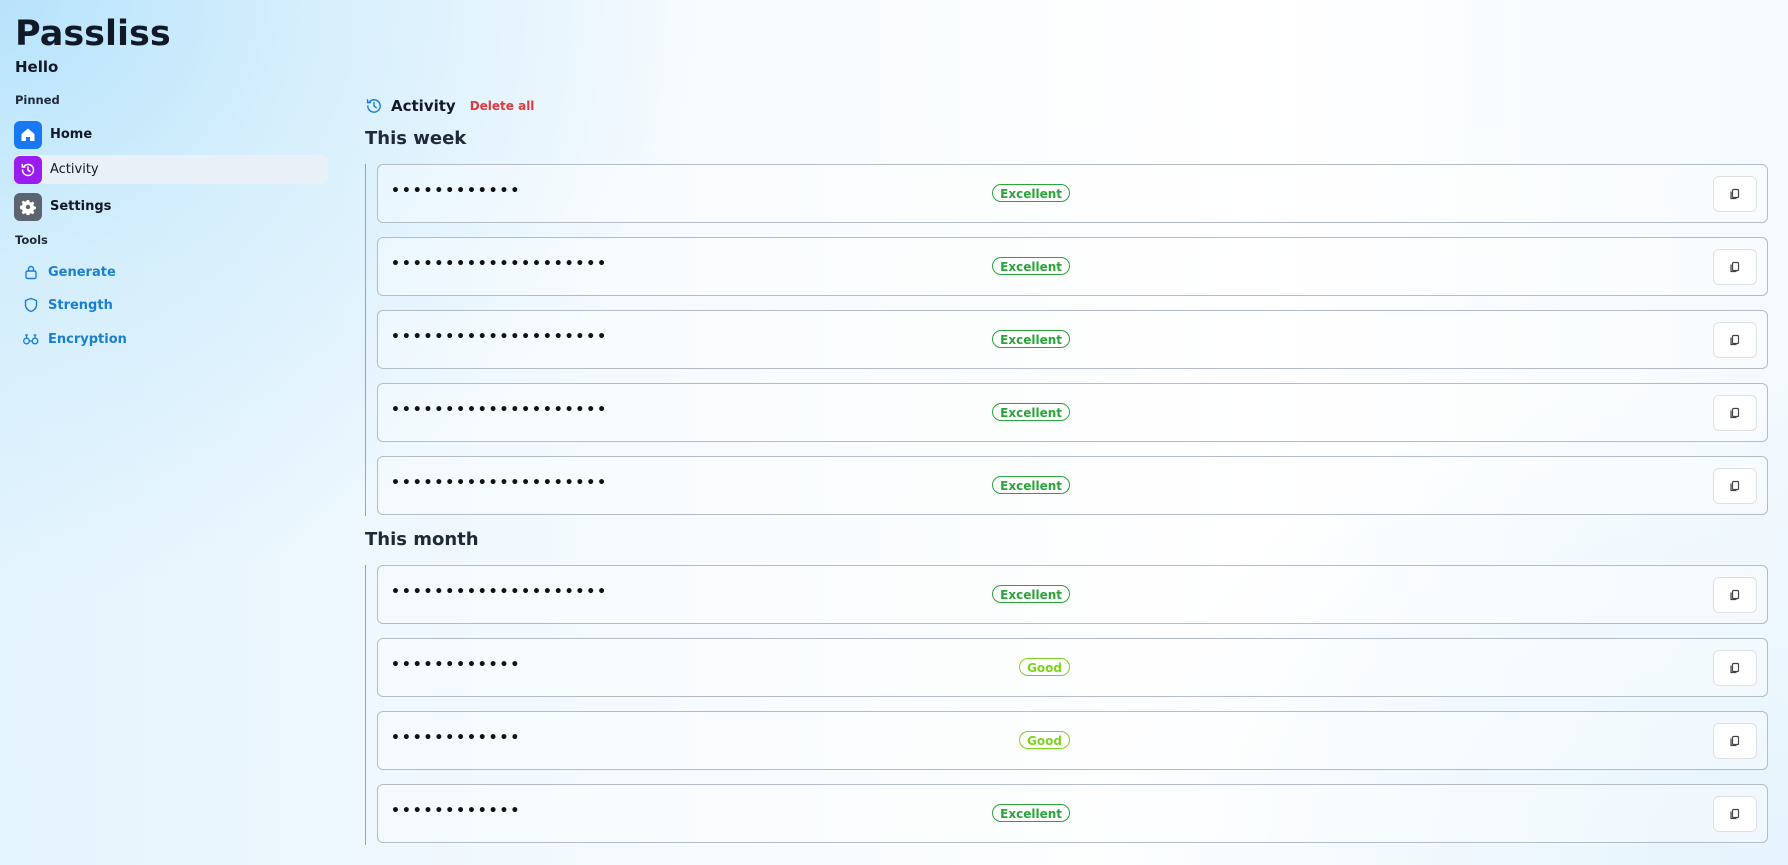 Image resolution: width=1788 pixels, height=865 pixels. What do you see at coordinates (82, 272) in the screenshot?
I see `sidebar-item-label: Generate` at bounding box center [82, 272].